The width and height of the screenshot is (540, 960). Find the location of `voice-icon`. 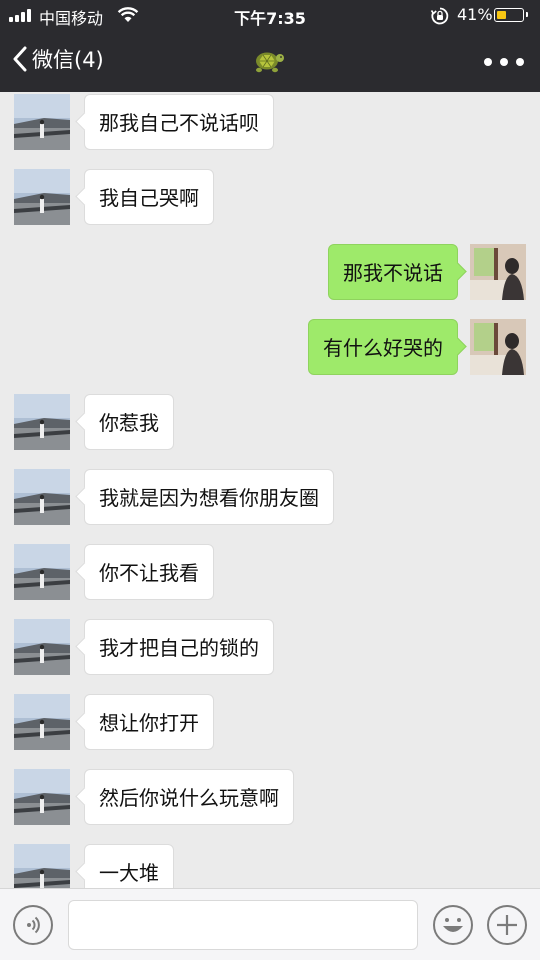

voice-icon is located at coordinates (33, 925).